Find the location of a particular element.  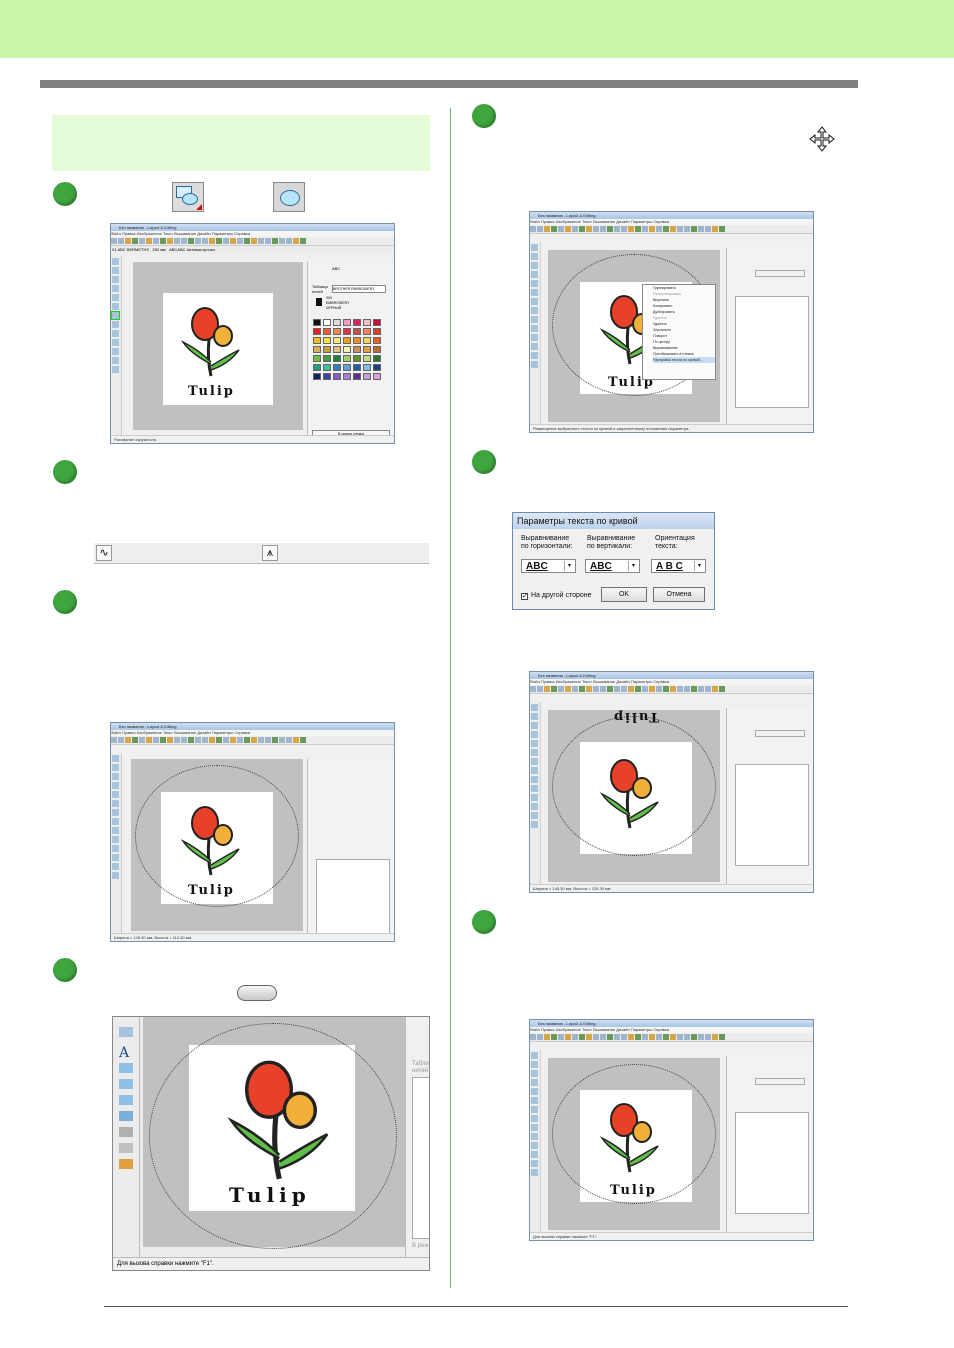

stitch-line-icon: ∿ is located at coordinates (104, 553).